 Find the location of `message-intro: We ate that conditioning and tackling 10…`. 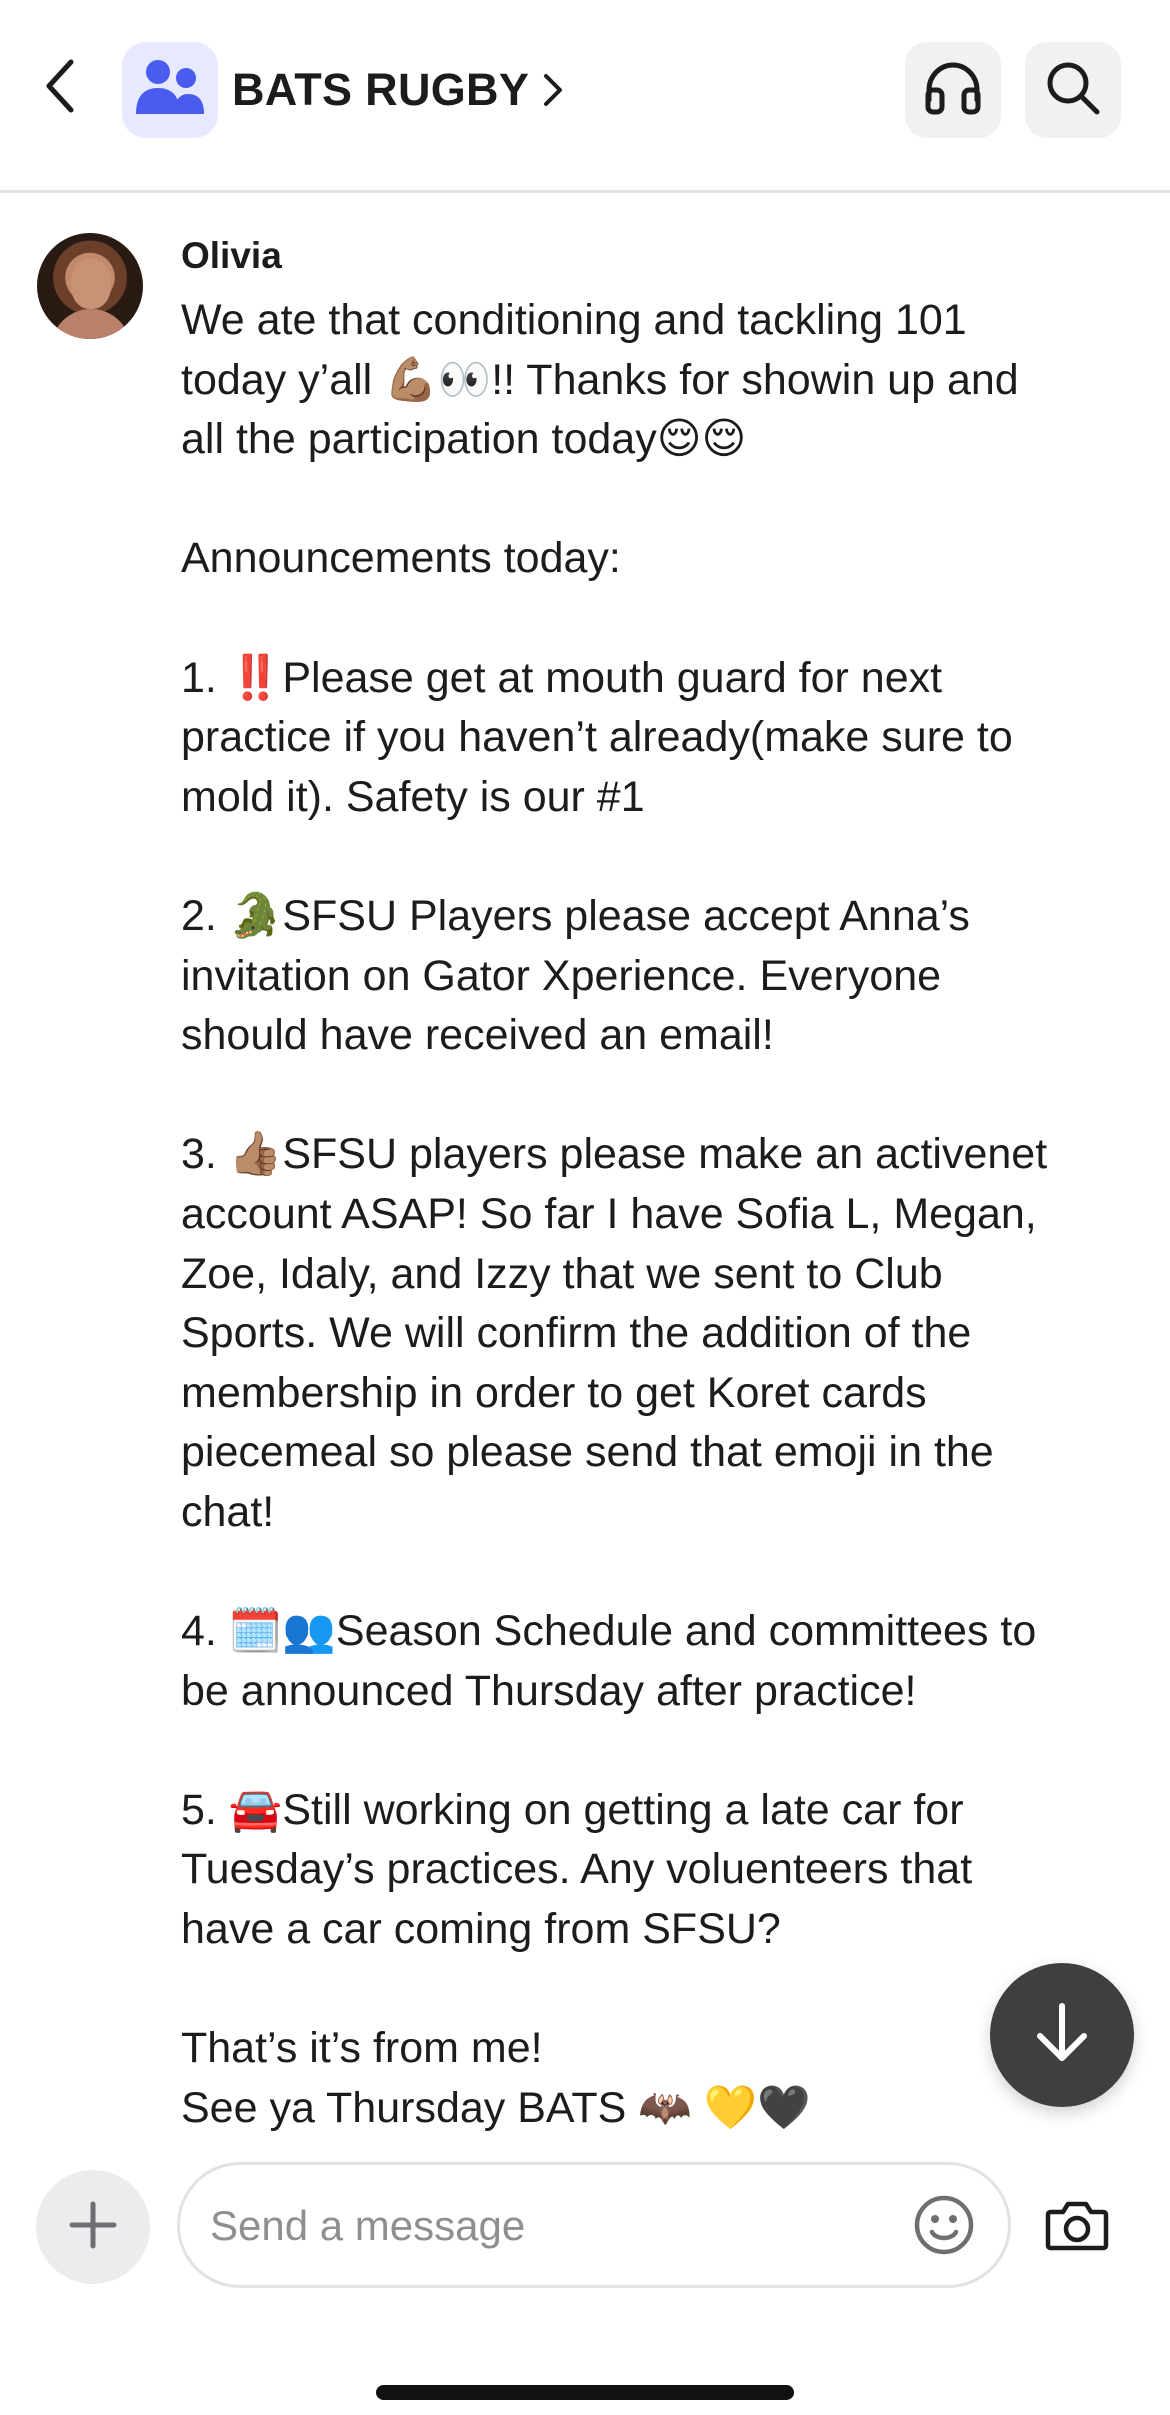

message-intro: We ate that conditioning and tackling 10… is located at coordinates (600, 380).